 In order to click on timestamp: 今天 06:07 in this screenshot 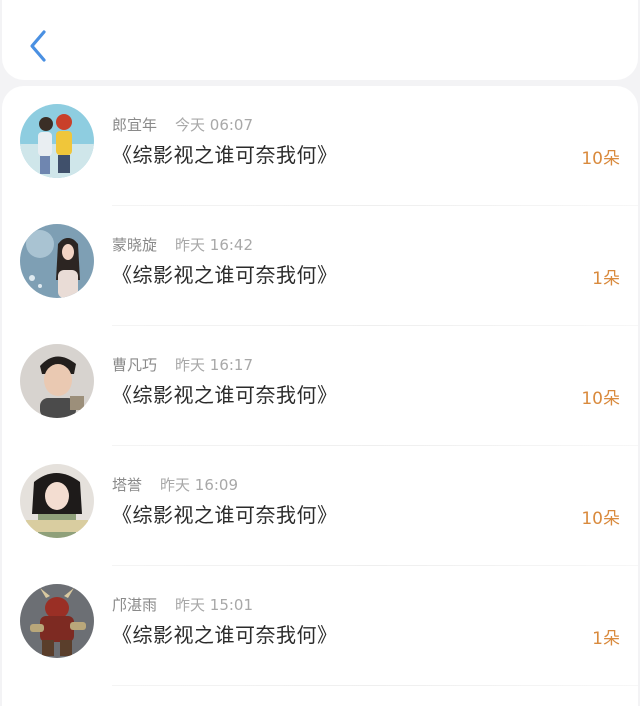, I will do `click(214, 125)`.